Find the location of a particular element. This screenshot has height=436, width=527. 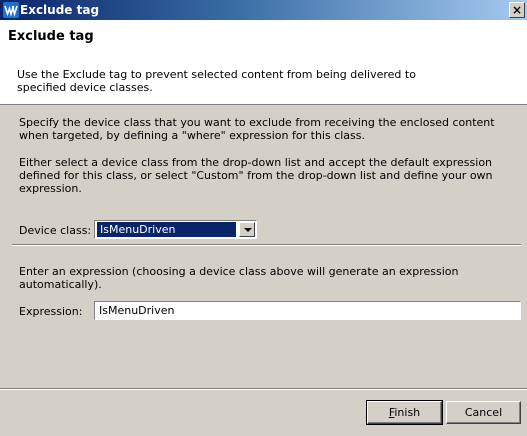

cancel-button: Cancel is located at coordinates (483, 412).